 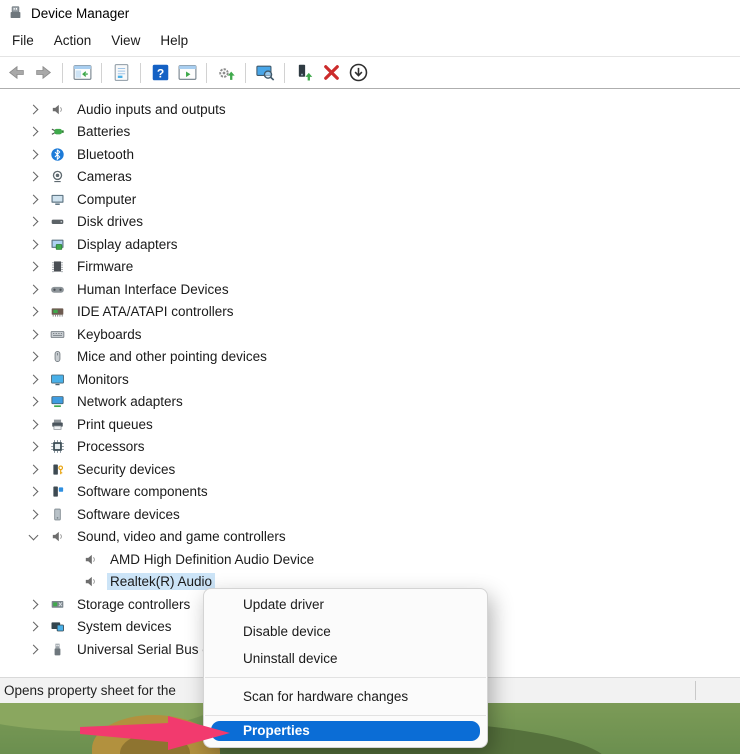 What do you see at coordinates (57, 626) in the screenshot?
I see `system-device-icon` at bounding box center [57, 626].